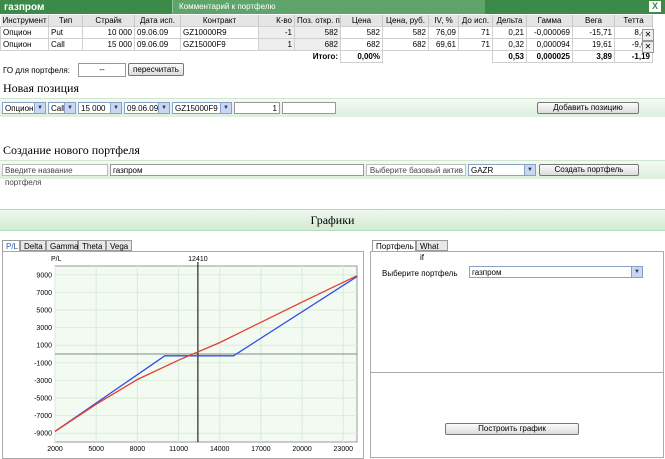 The height and width of the screenshot is (459, 665). Describe the element at coordinates (108, 21) in the screenshot. I see `col-header: Страйк` at that location.